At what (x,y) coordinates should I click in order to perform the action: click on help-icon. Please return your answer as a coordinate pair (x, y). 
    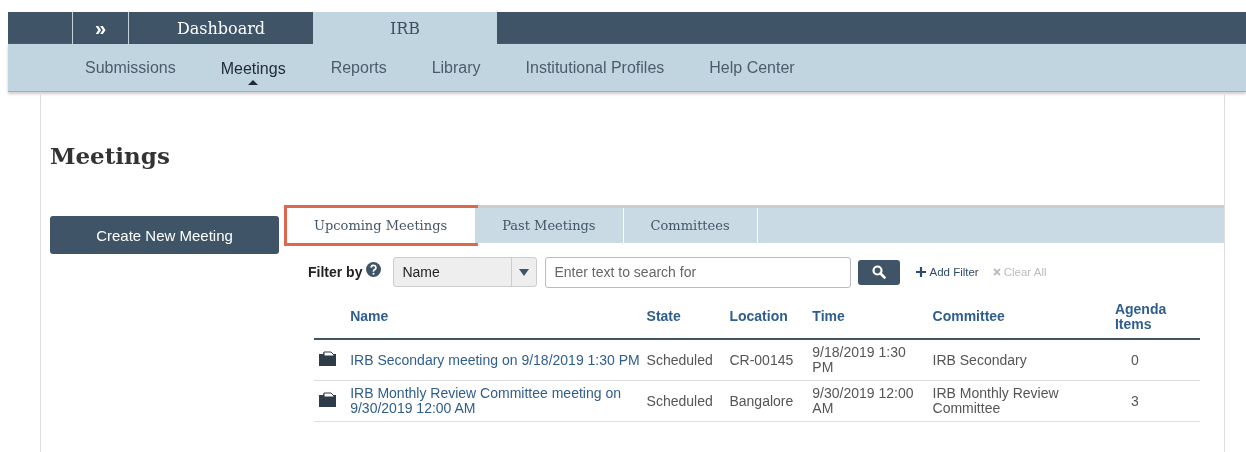
    Looking at the image, I should click on (374, 269).